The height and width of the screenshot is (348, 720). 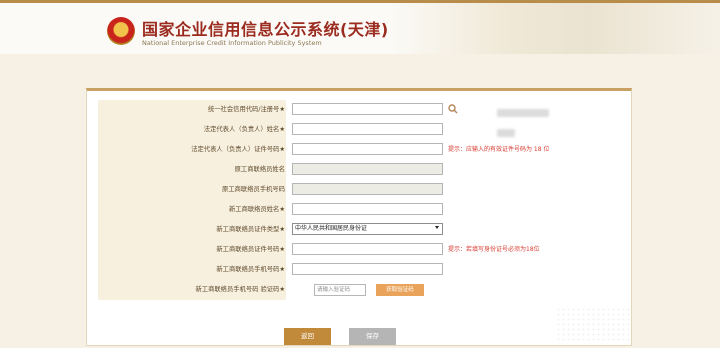 What do you see at coordinates (250, 229) in the screenshot?
I see `new-contact-id-type-label: 新工商联络员证件类型★` at bounding box center [250, 229].